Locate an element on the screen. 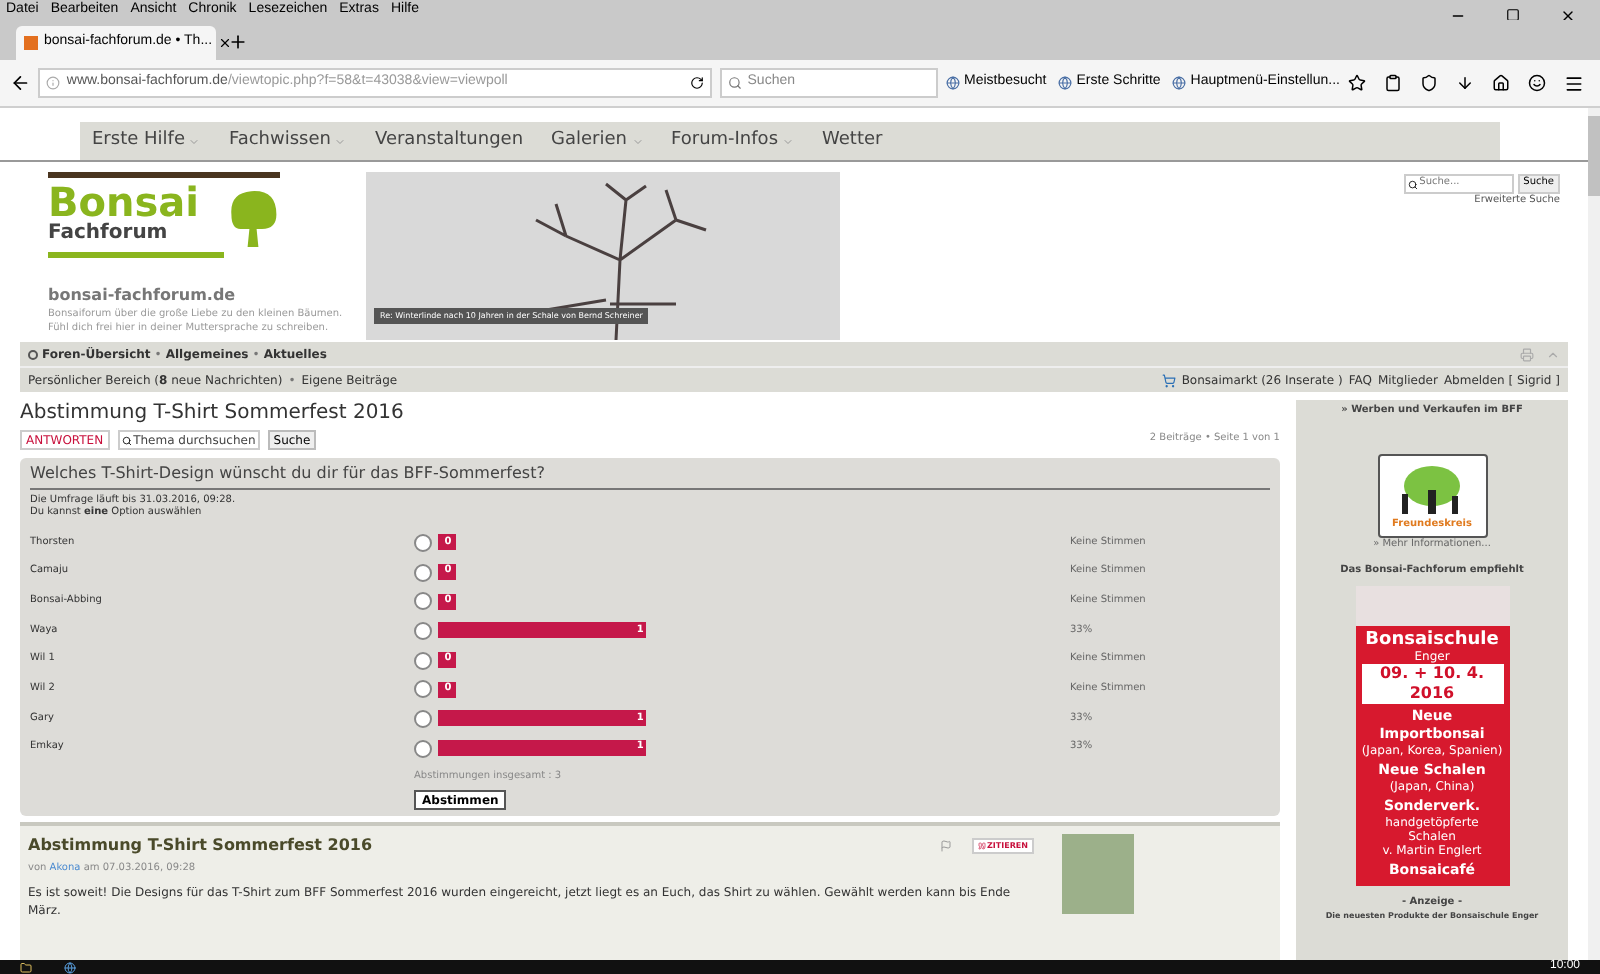  new-tab-icon is located at coordinates (238, 42).